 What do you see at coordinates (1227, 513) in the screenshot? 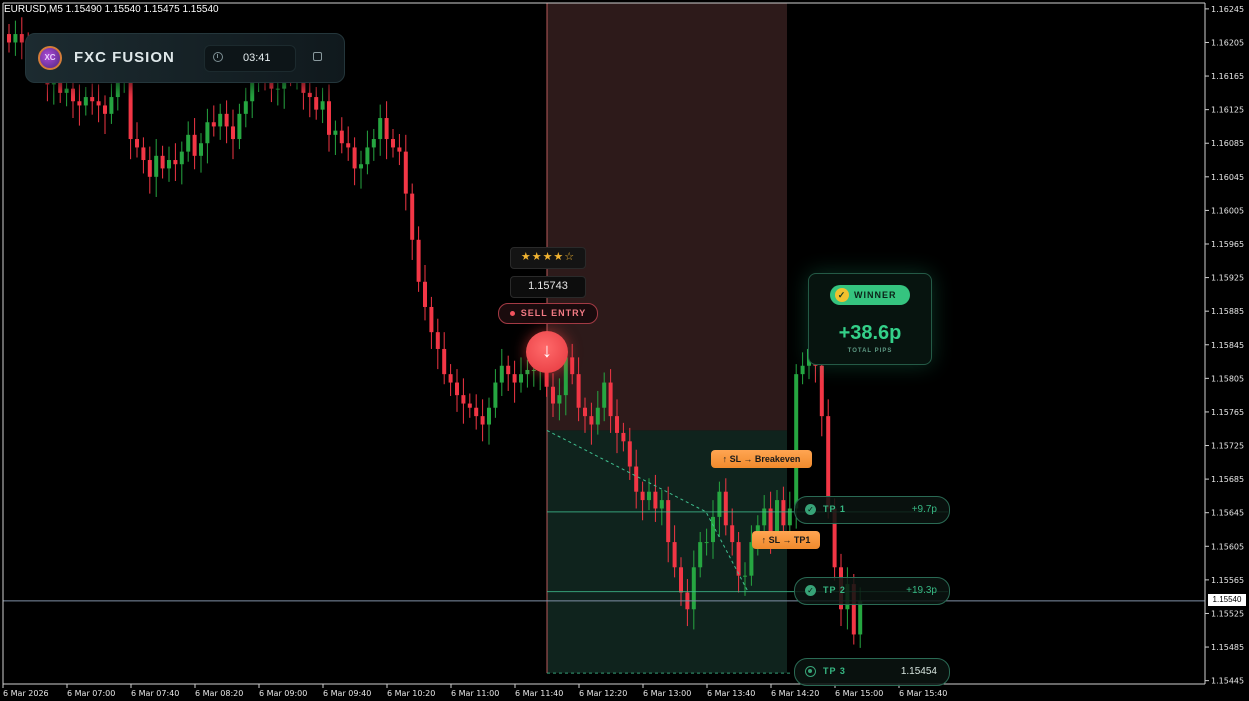
I see `price-tick-label: 1.15645` at bounding box center [1227, 513].